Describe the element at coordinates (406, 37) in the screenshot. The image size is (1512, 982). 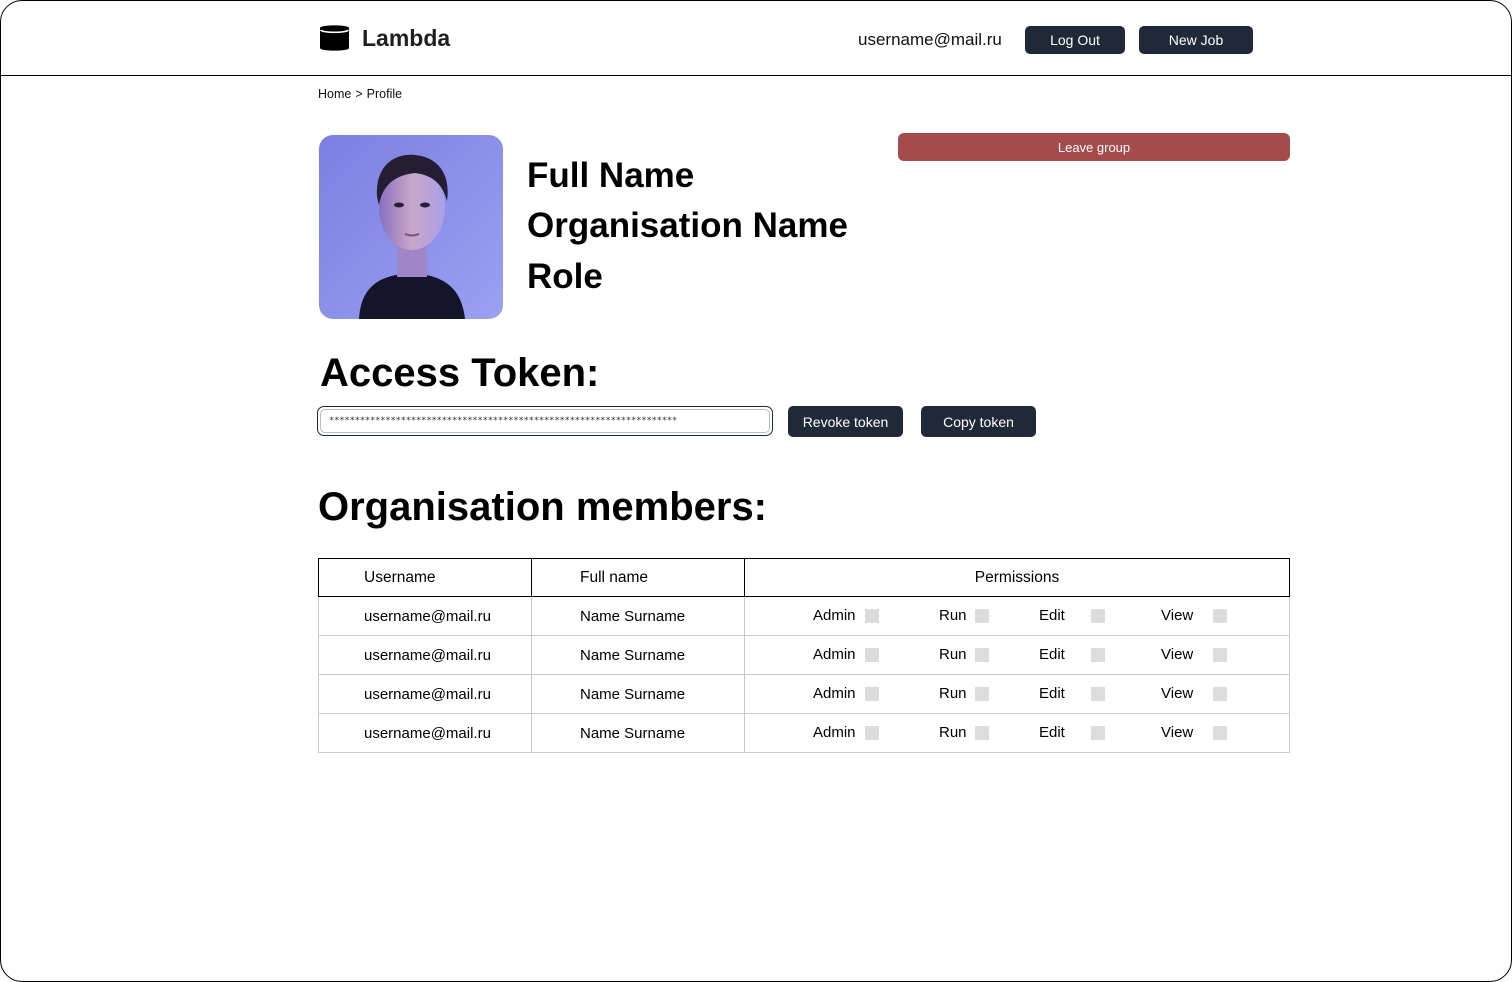
I see `brand-name: Lambda` at that location.